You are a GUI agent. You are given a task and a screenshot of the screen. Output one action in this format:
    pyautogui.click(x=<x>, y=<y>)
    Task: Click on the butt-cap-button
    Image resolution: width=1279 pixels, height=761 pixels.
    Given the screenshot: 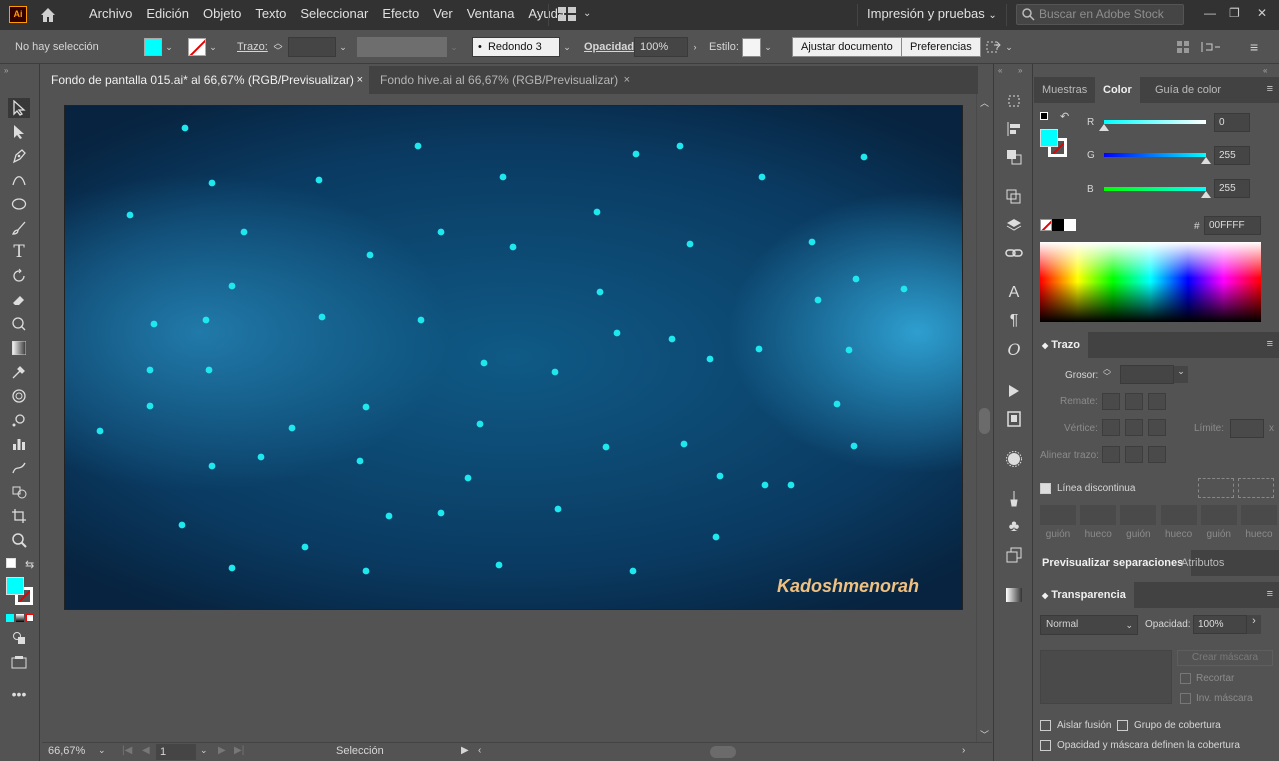 What is the action you would take?
    pyautogui.click(x=1111, y=401)
    